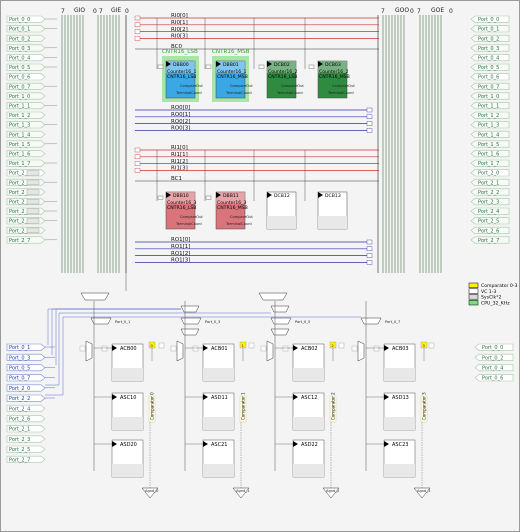 This screenshot has height=532, width=520. Describe the element at coordinates (26, 419) in the screenshot. I see `analog-input-pin: Port_2_6` at that location.